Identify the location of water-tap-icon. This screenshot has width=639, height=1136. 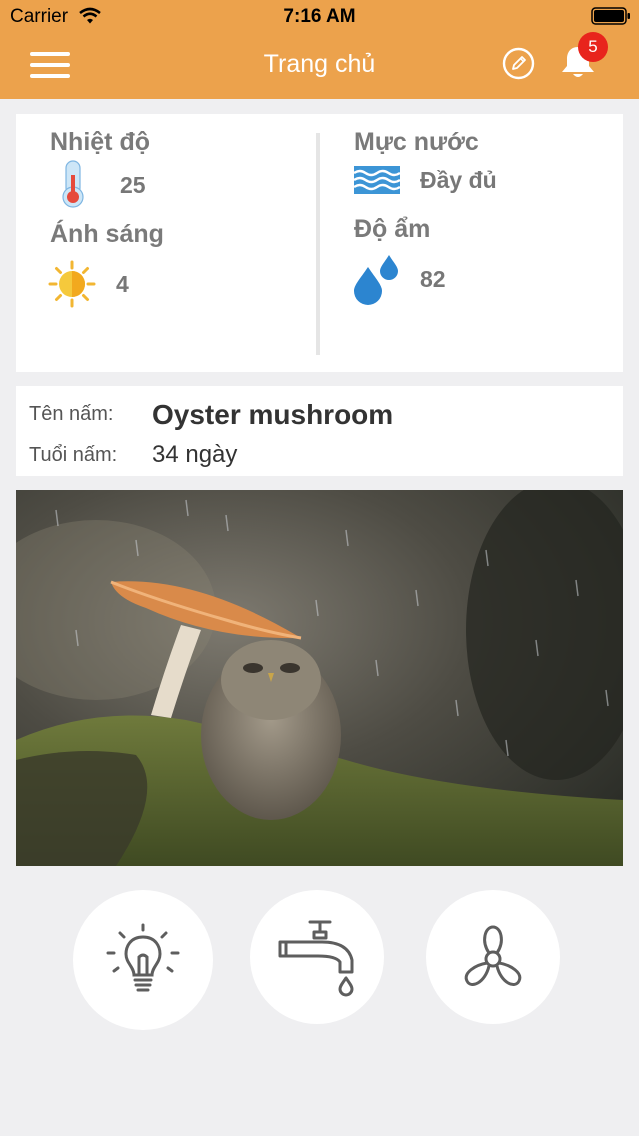
(316, 958).